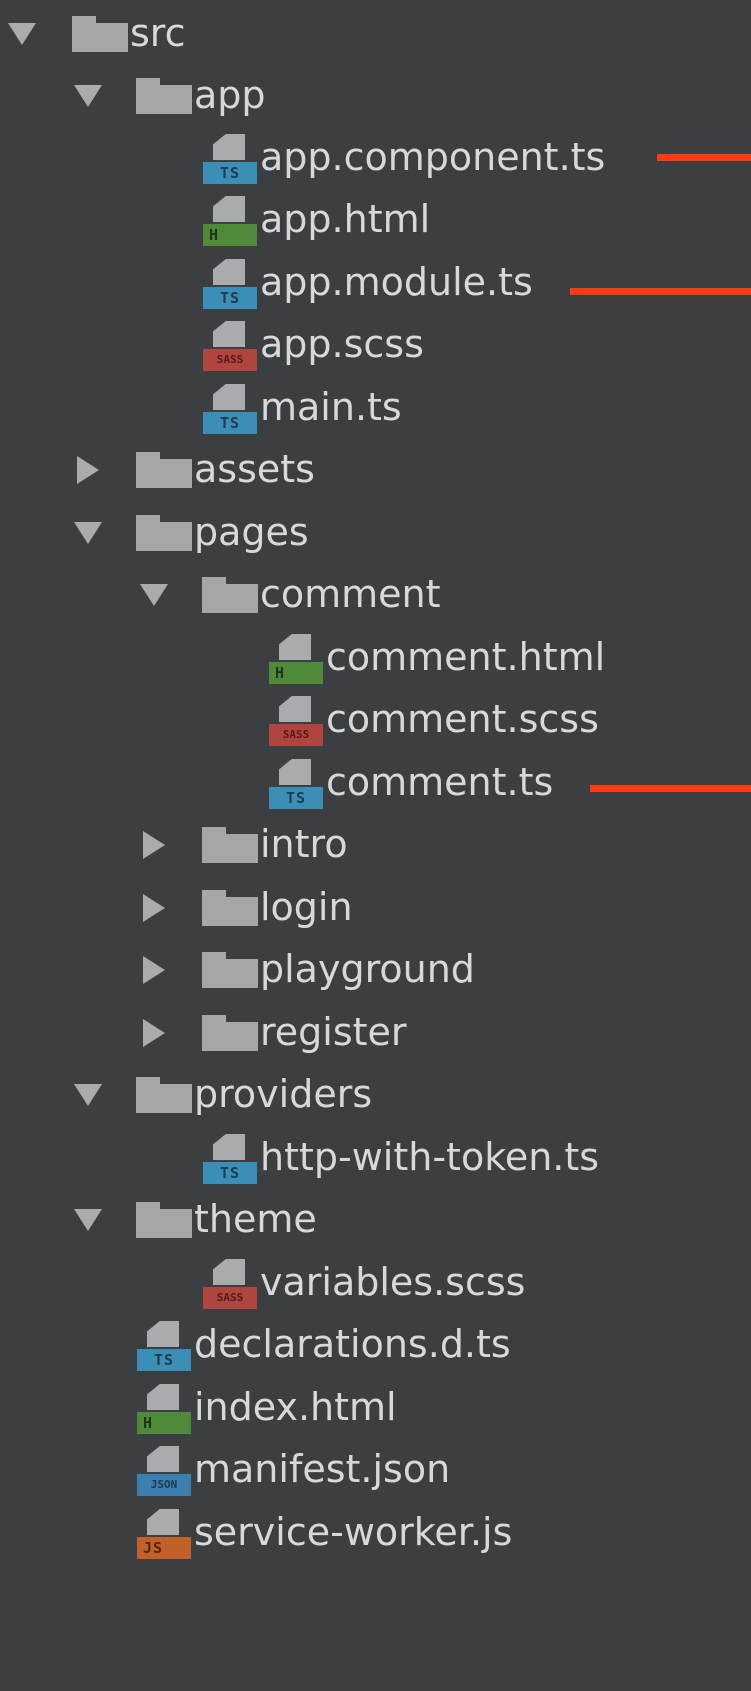 This screenshot has width=751, height=1691. Describe the element at coordinates (375, 95) in the screenshot. I see `tree-row-app: app` at that location.